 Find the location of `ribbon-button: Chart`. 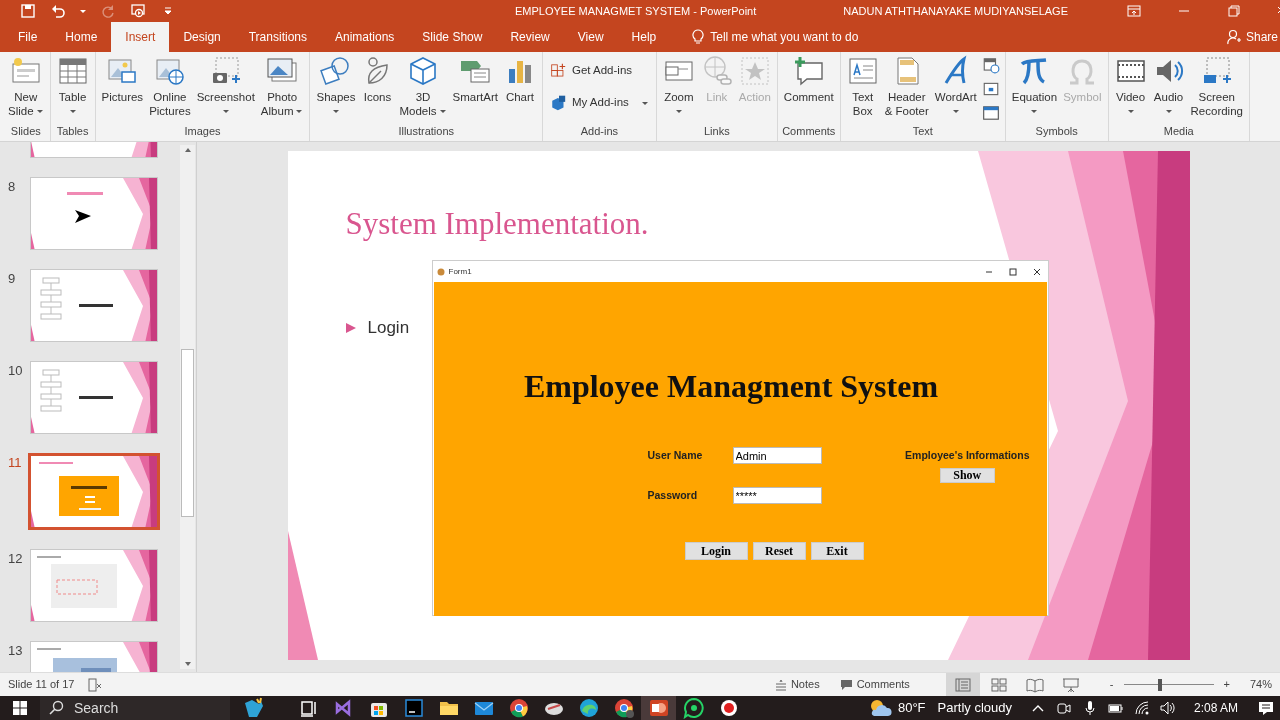

ribbon-button: Chart is located at coordinates (519, 78).